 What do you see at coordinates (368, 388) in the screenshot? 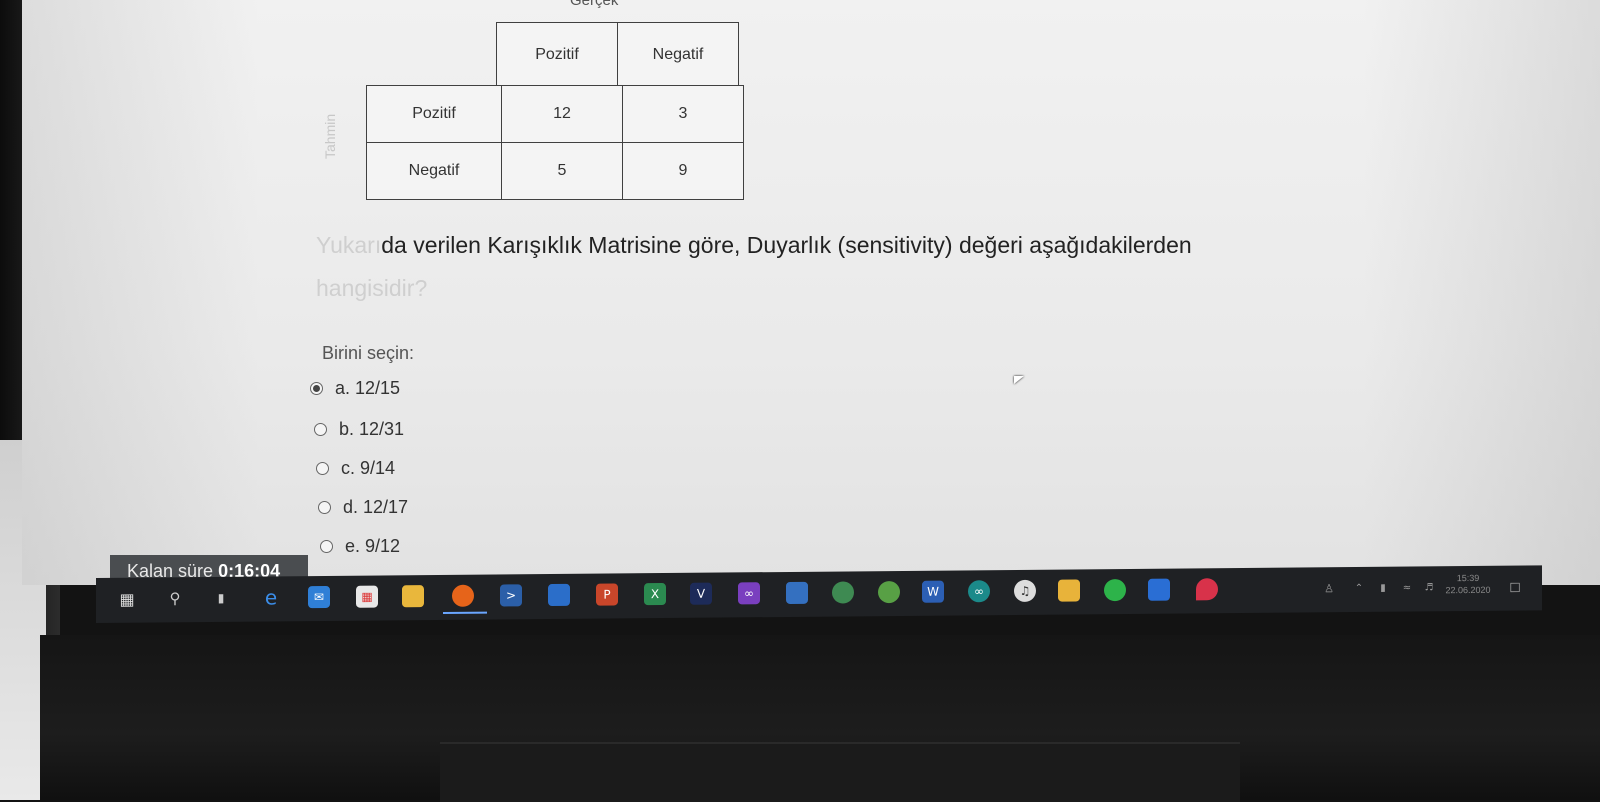
I see `answer-option-label: a. 12/15` at bounding box center [368, 388].